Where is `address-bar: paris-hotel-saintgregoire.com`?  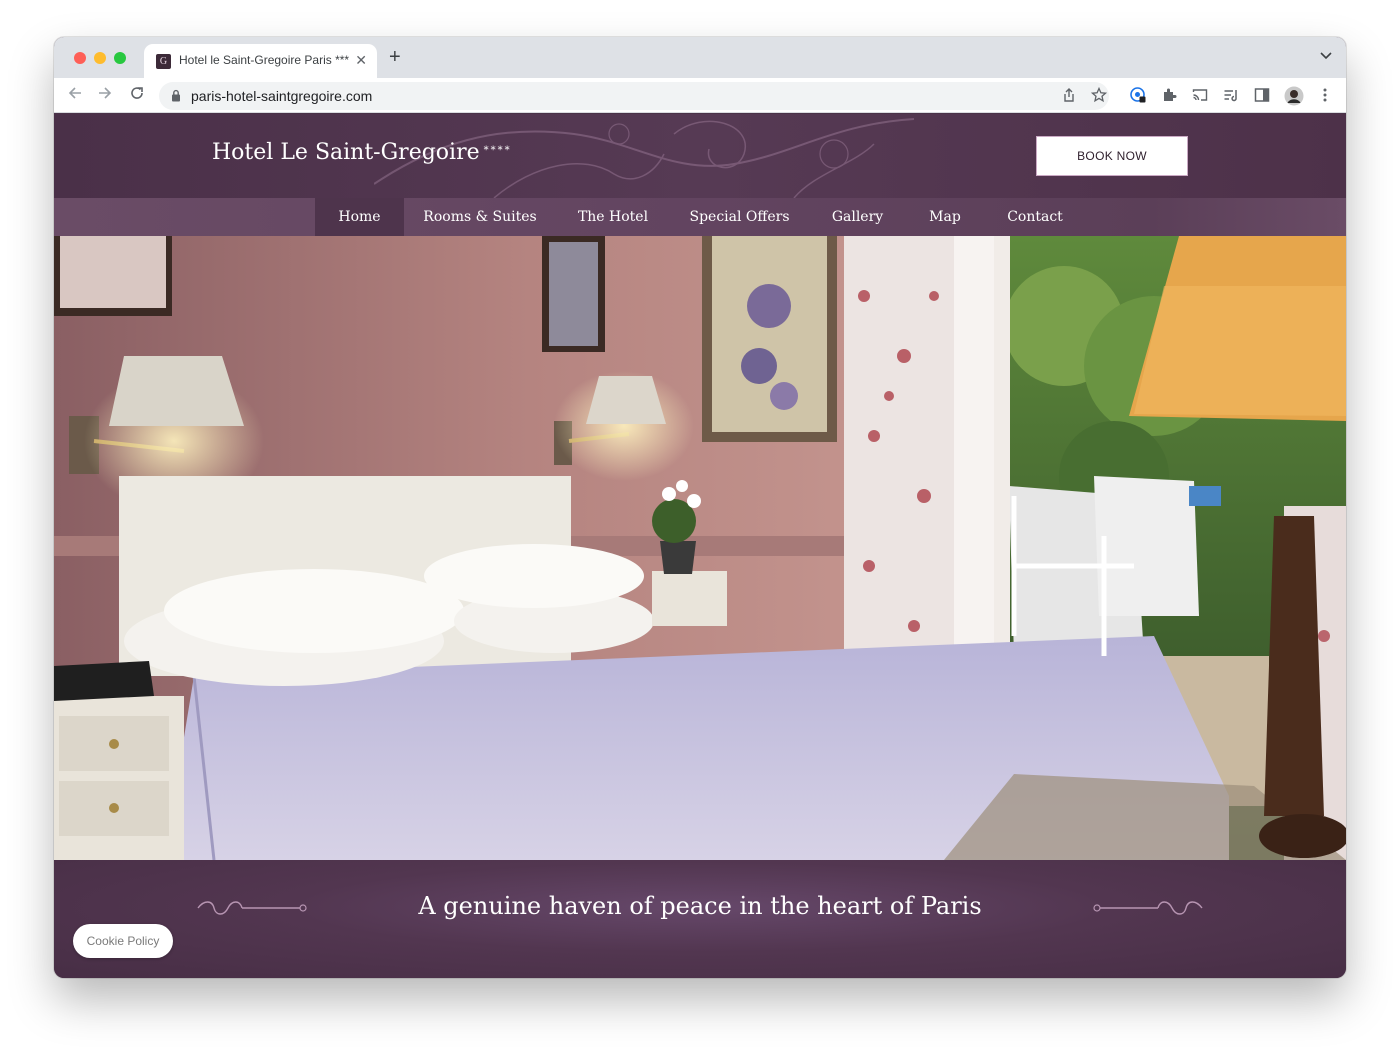
address-bar: paris-hotel-saintgregoire.com is located at coordinates (634, 96).